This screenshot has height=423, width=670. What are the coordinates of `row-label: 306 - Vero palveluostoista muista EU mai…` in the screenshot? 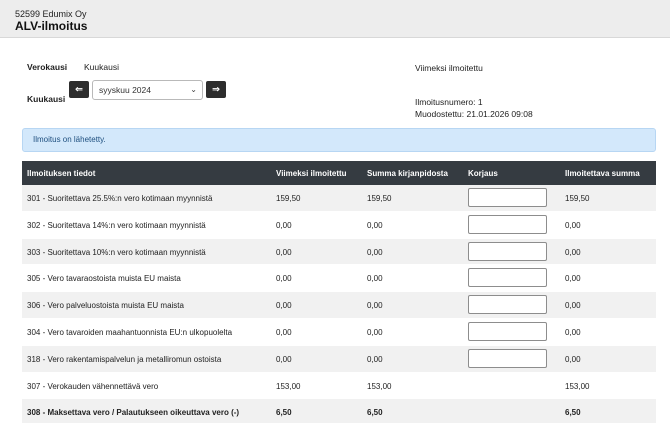 It's located at (105, 306).